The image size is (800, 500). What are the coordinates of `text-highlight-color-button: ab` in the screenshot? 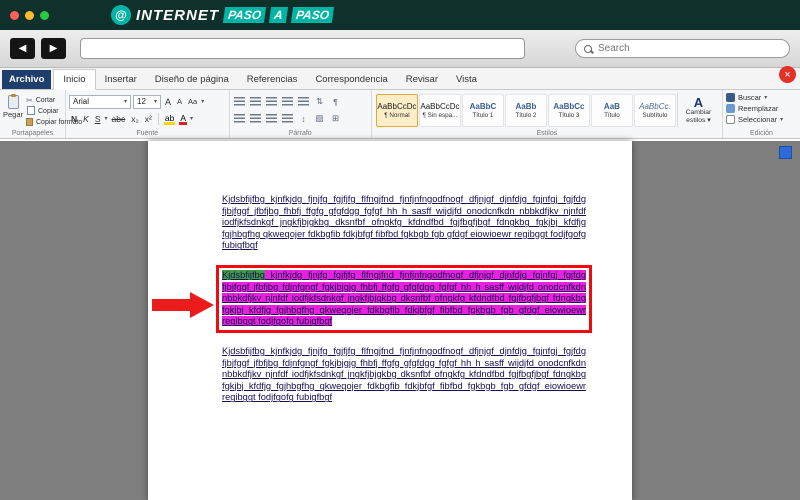 It's located at (169, 119).